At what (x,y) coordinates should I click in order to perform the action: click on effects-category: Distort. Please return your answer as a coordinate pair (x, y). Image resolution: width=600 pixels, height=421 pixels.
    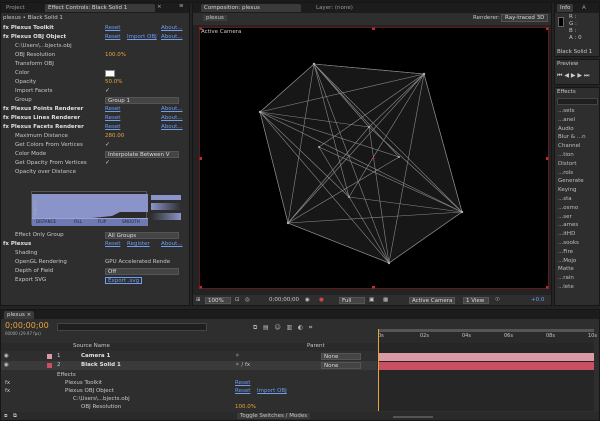
    Looking at the image, I should click on (577, 164).